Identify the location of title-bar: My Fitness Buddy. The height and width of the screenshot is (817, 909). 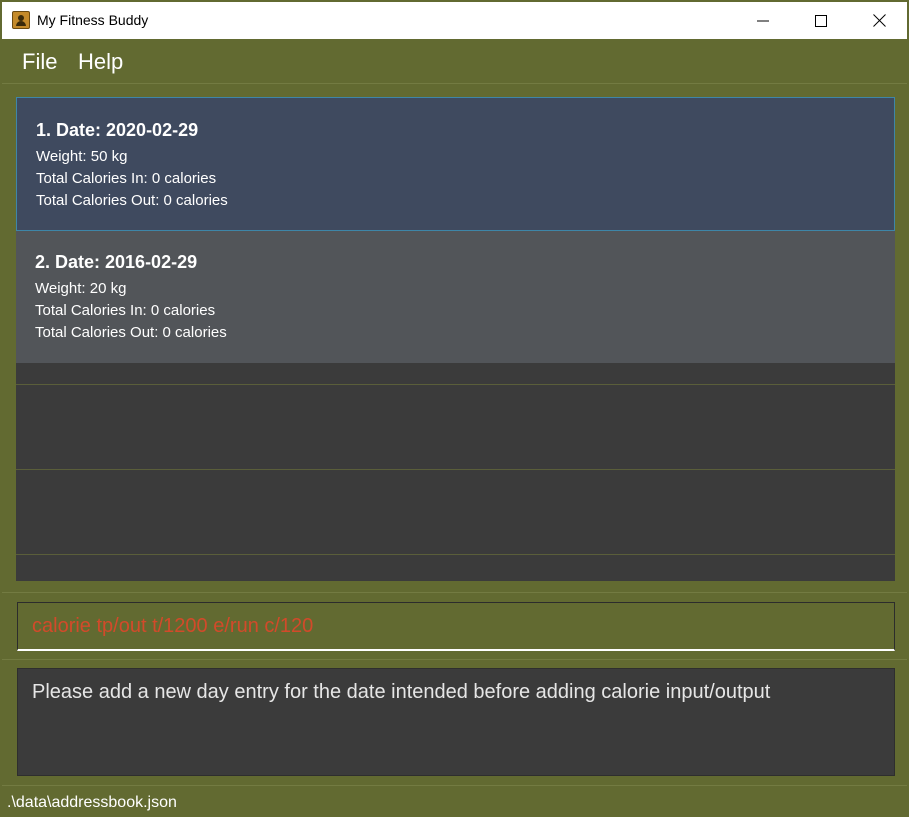
(454, 20).